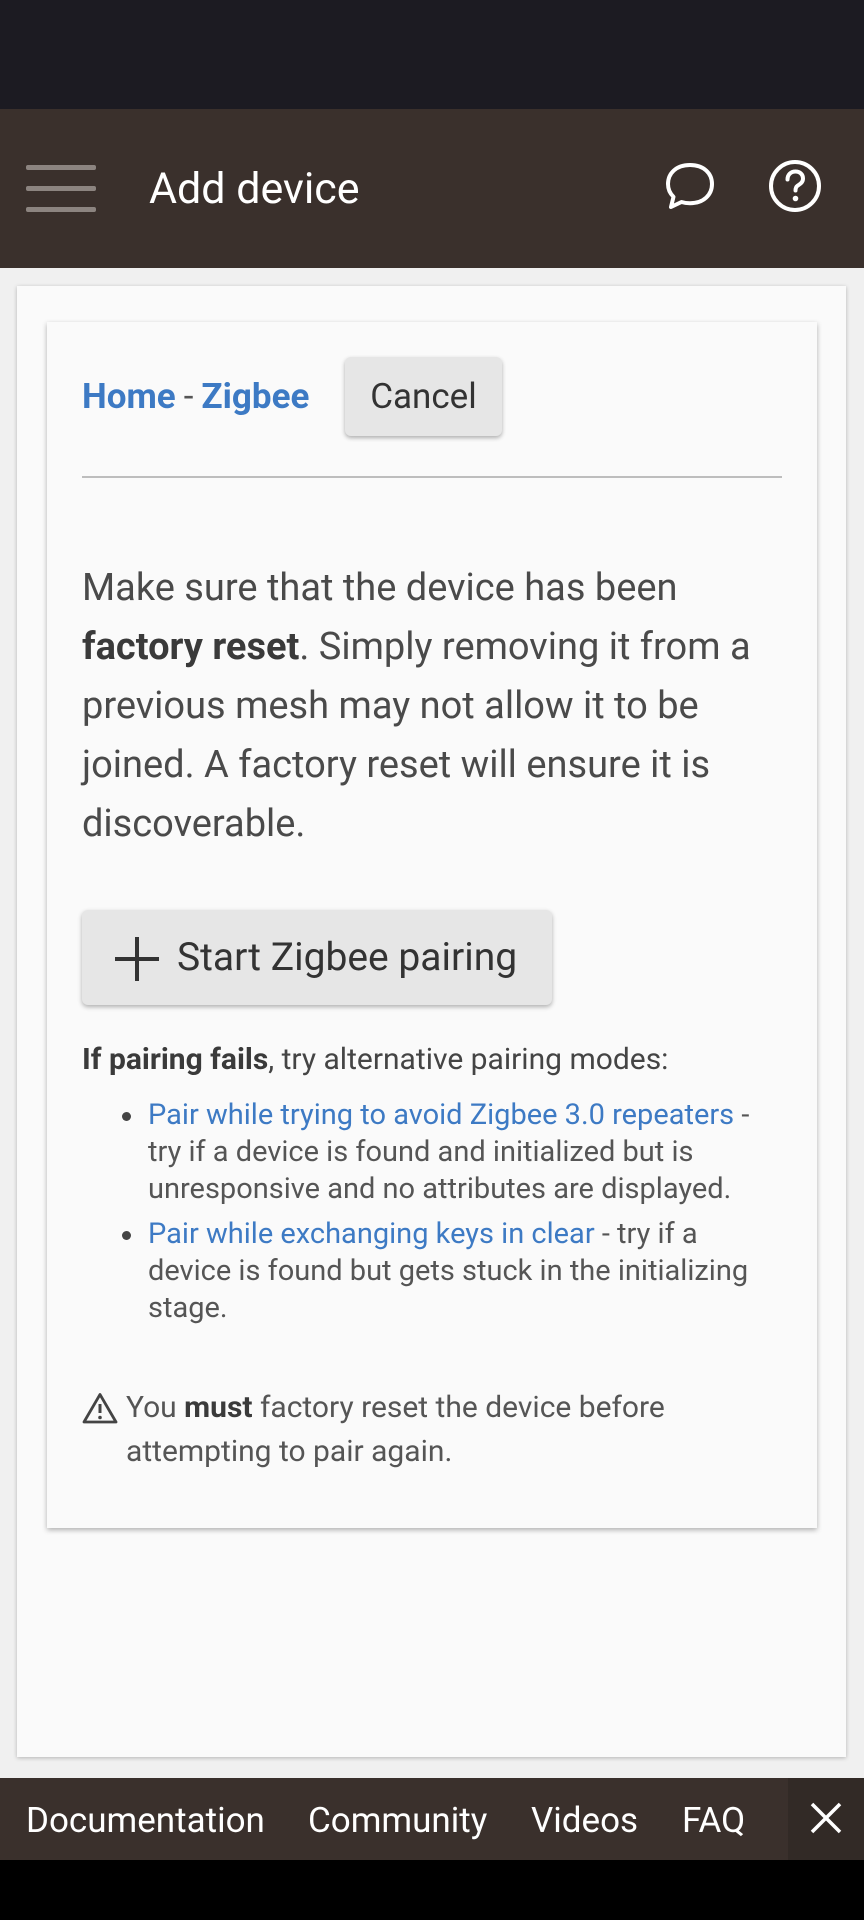 The image size is (864, 1920). I want to click on chat-icon, so click(690, 186).